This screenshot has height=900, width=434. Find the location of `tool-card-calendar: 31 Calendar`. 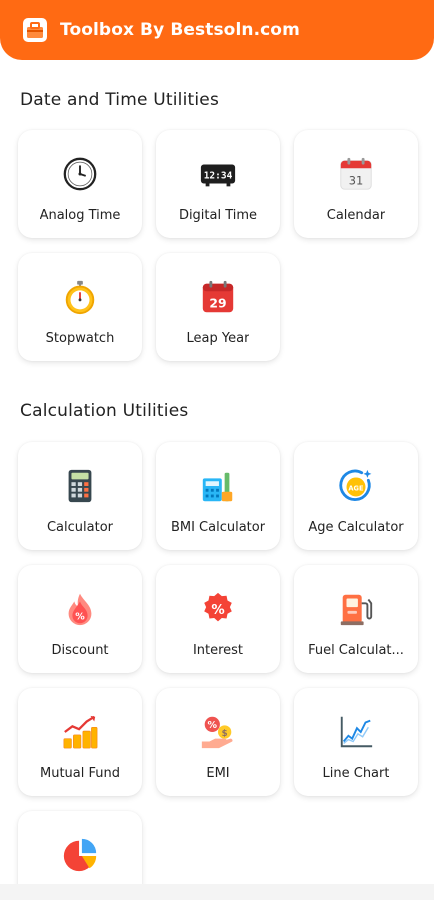

tool-card-calendar: 31 Calendar is located at coordinates (356, 184).